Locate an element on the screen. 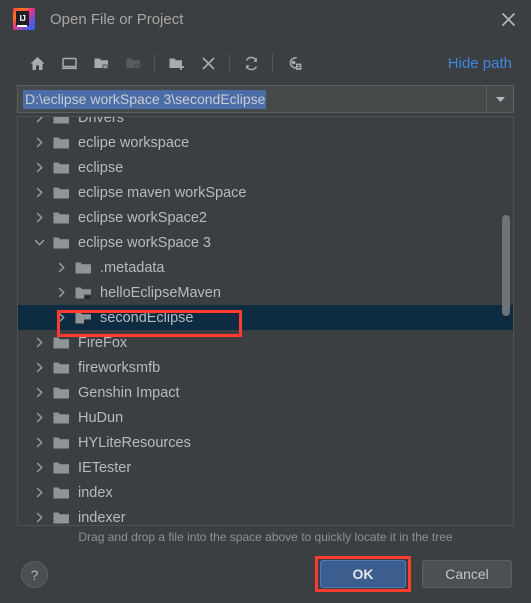  tree-scrollbar-track is located at coordinates (506, 321).